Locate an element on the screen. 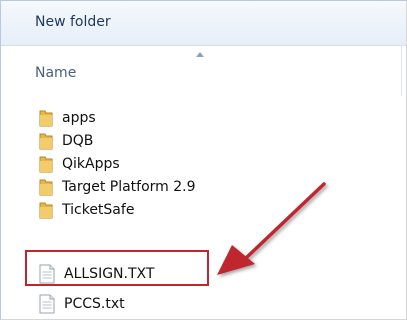  list-item-qikapps: QikApps is located at coordinates (79, 164).